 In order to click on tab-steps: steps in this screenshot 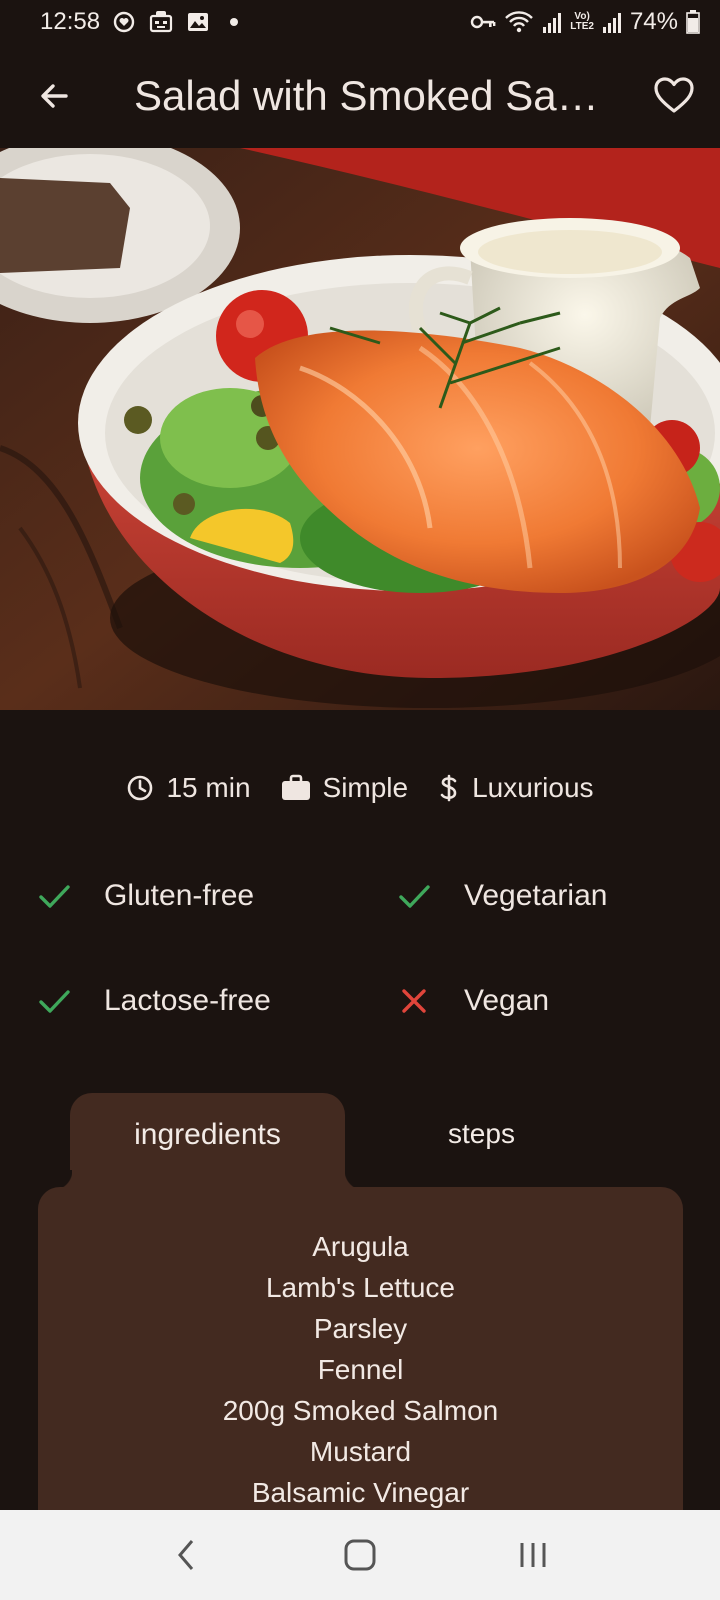, I will do `click(481, 1134)`.